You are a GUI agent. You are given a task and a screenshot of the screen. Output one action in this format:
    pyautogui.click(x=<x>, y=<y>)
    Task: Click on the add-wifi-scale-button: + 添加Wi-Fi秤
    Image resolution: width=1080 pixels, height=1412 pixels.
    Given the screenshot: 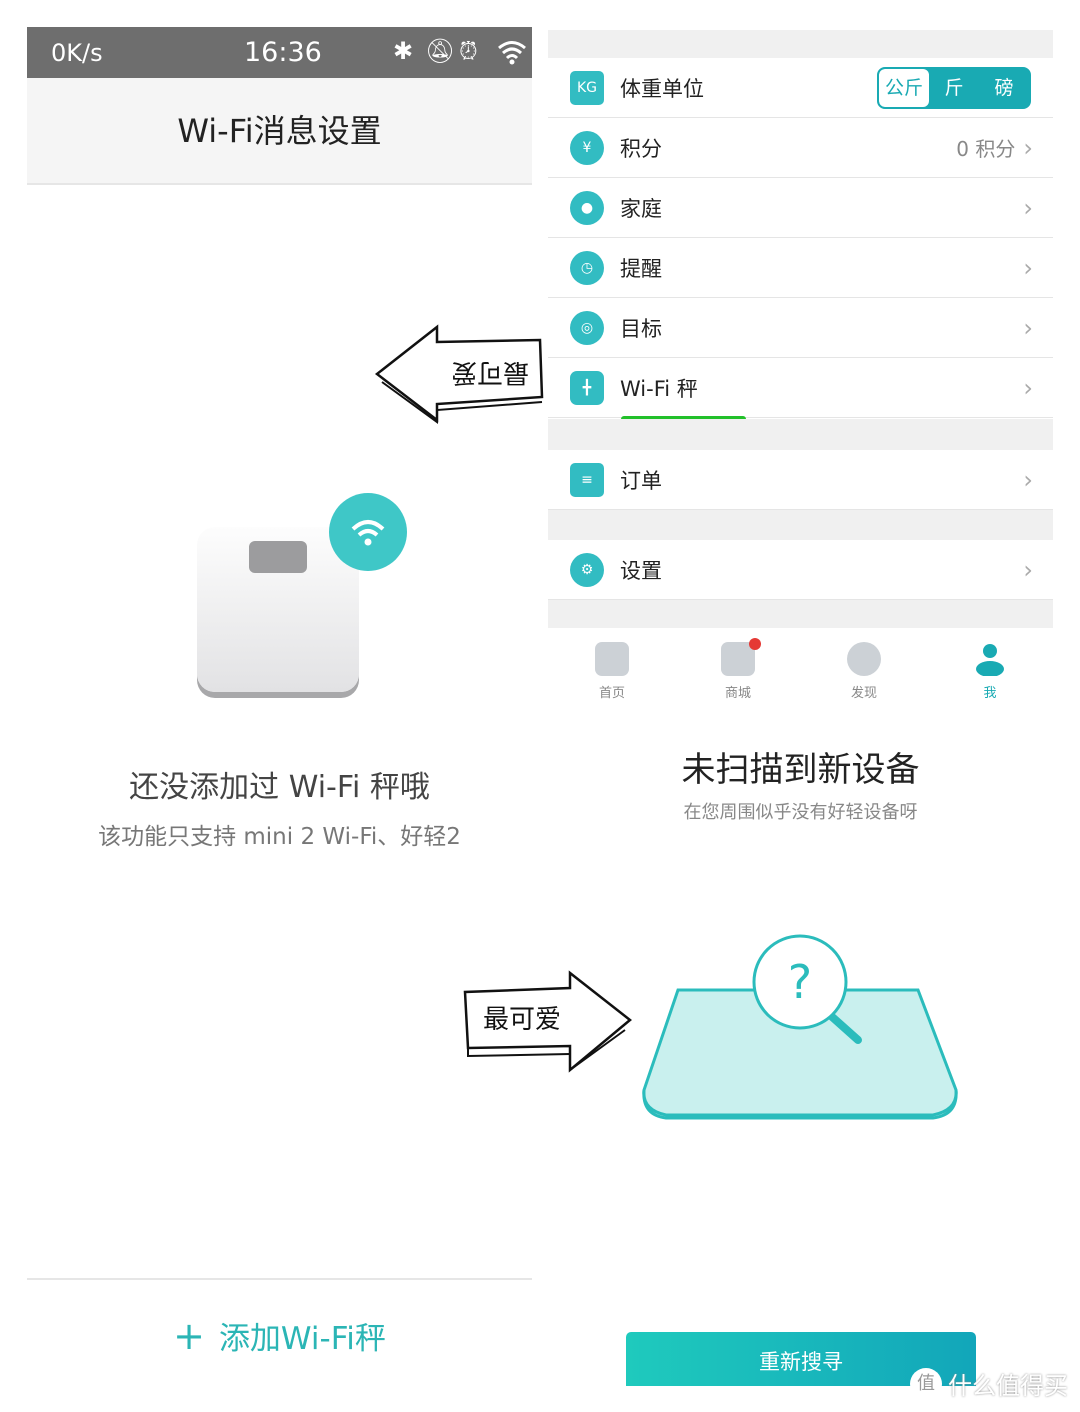 What is the action you would take?
    pyautogui.click(x=279, y=1335)
    